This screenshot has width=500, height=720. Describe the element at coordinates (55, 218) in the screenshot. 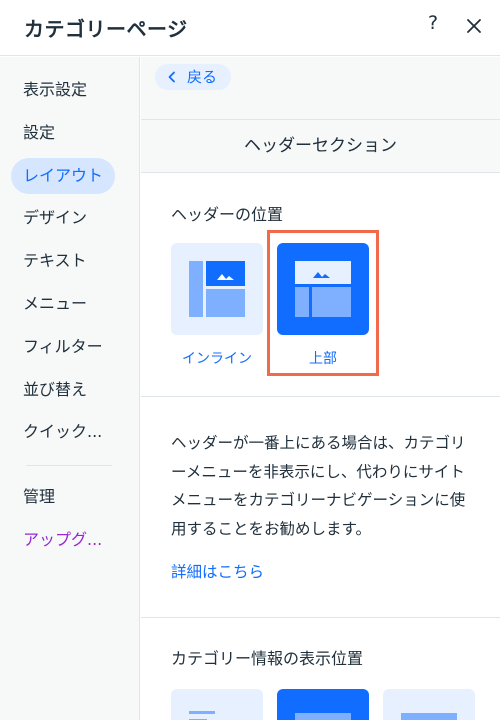

I see `sidebar-item-design: デザイン` at that location.